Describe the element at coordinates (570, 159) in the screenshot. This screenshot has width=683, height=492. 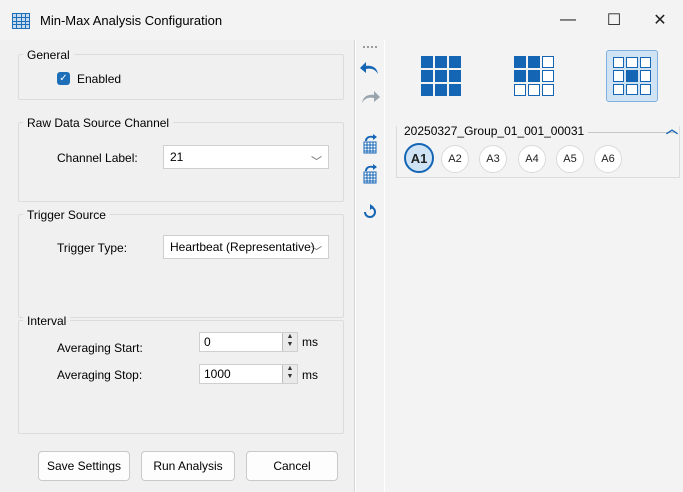
I see `well-button: A5` at that location.